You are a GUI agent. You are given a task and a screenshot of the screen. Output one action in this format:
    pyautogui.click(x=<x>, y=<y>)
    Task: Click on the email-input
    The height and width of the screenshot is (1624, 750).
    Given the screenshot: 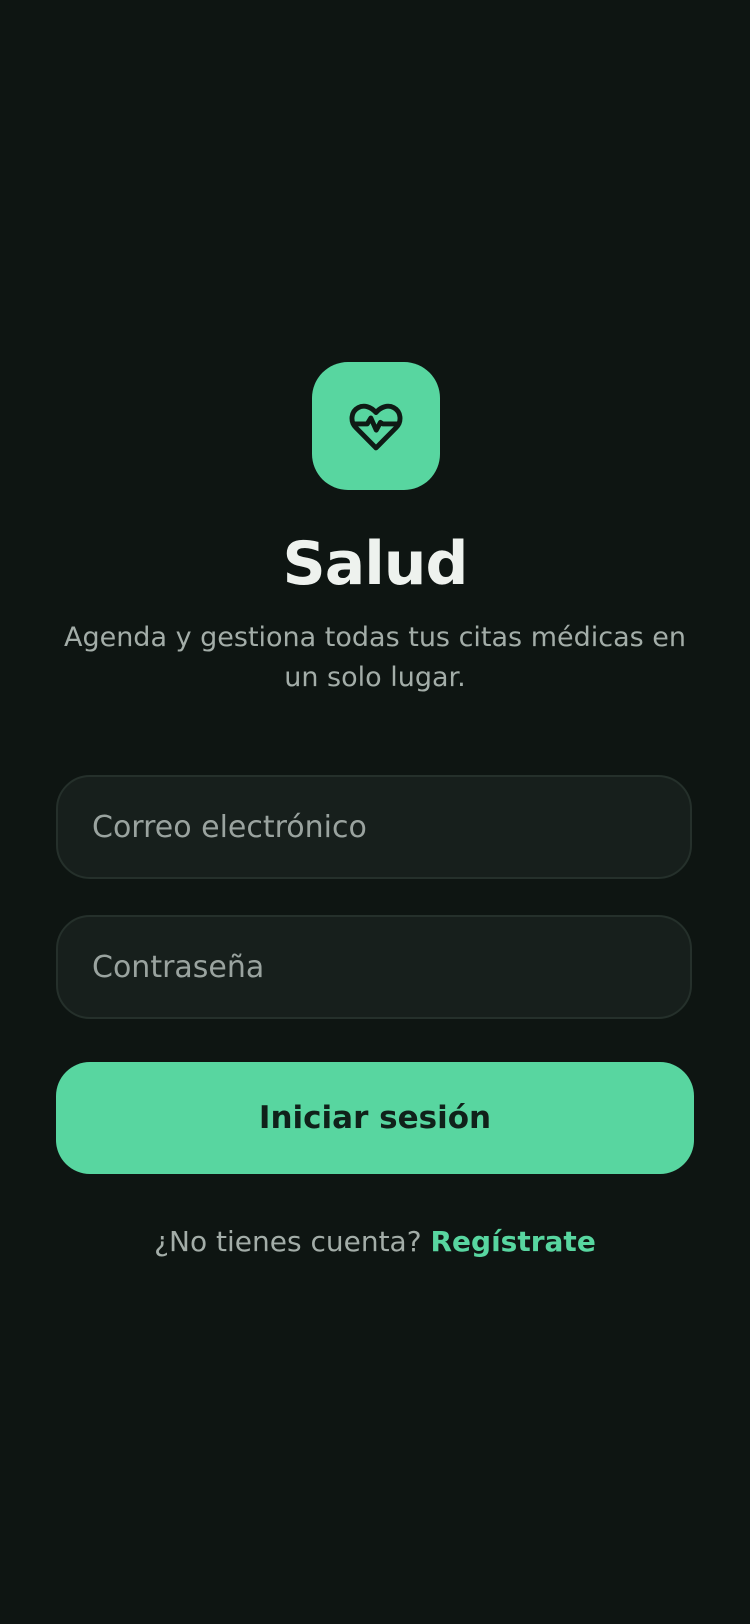 What is the action you would take?
    pyautogui.click(x=391, y=827)
    